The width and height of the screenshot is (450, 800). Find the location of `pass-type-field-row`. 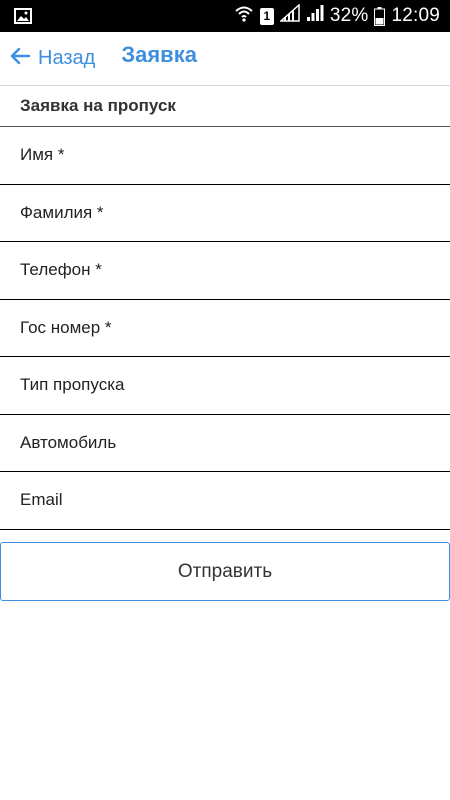

pass-type-field-row is located at coordinates (225, 386).